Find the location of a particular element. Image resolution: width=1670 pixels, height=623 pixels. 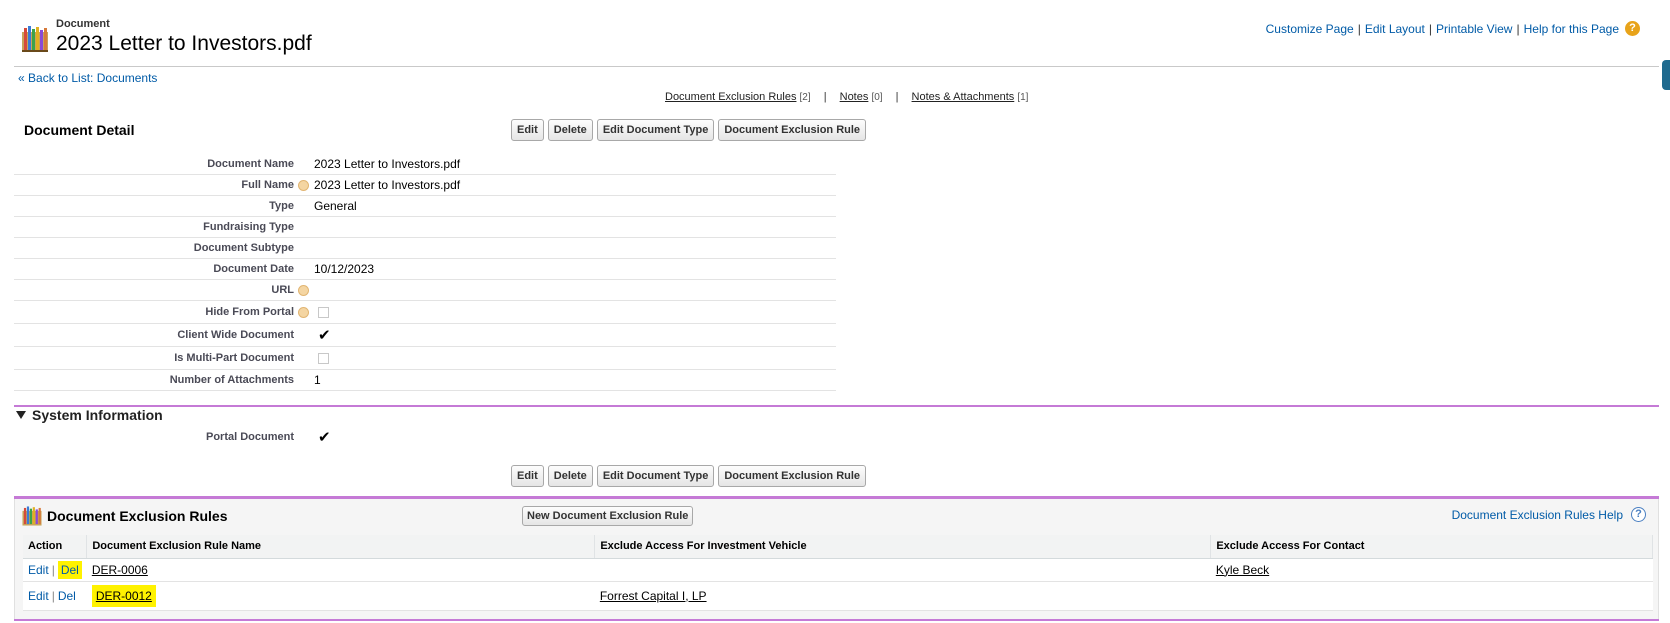

table-row: Edit | Del DER-0012 Forrest Capital I, LP is located at coordinates (838, 596).